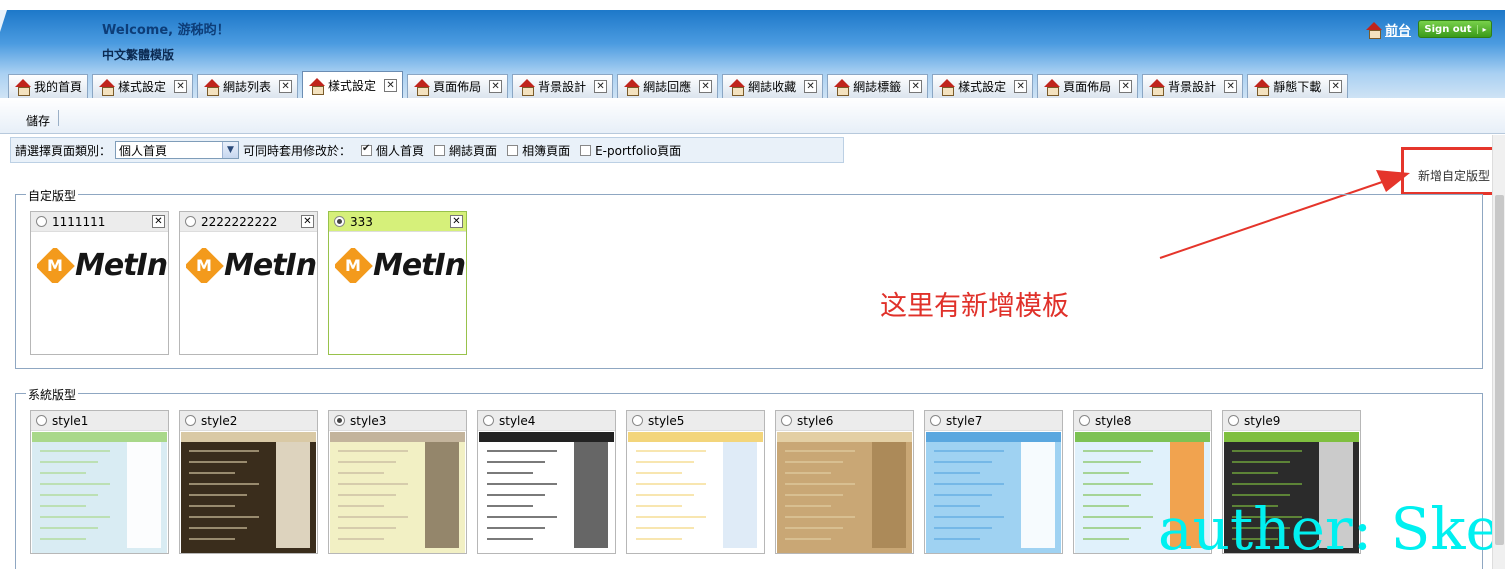 This screenshot has height=569, width=1505. I want to click on template-name-label: style8, so click(1113, 420).